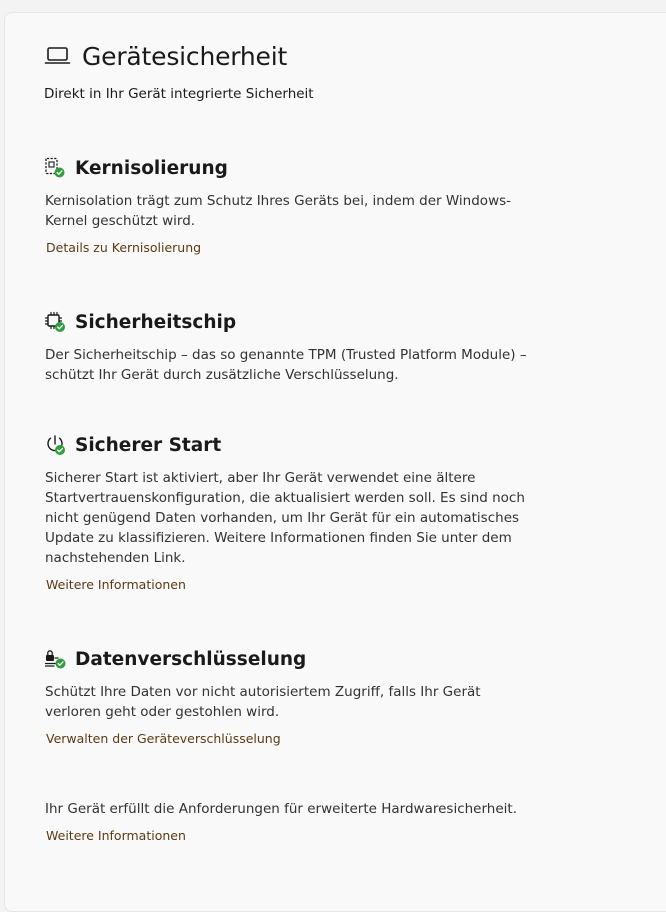 The width and height of the screenshot is (666, 912). I want to click on section-title: Kernisolierung, so click(151, 168).